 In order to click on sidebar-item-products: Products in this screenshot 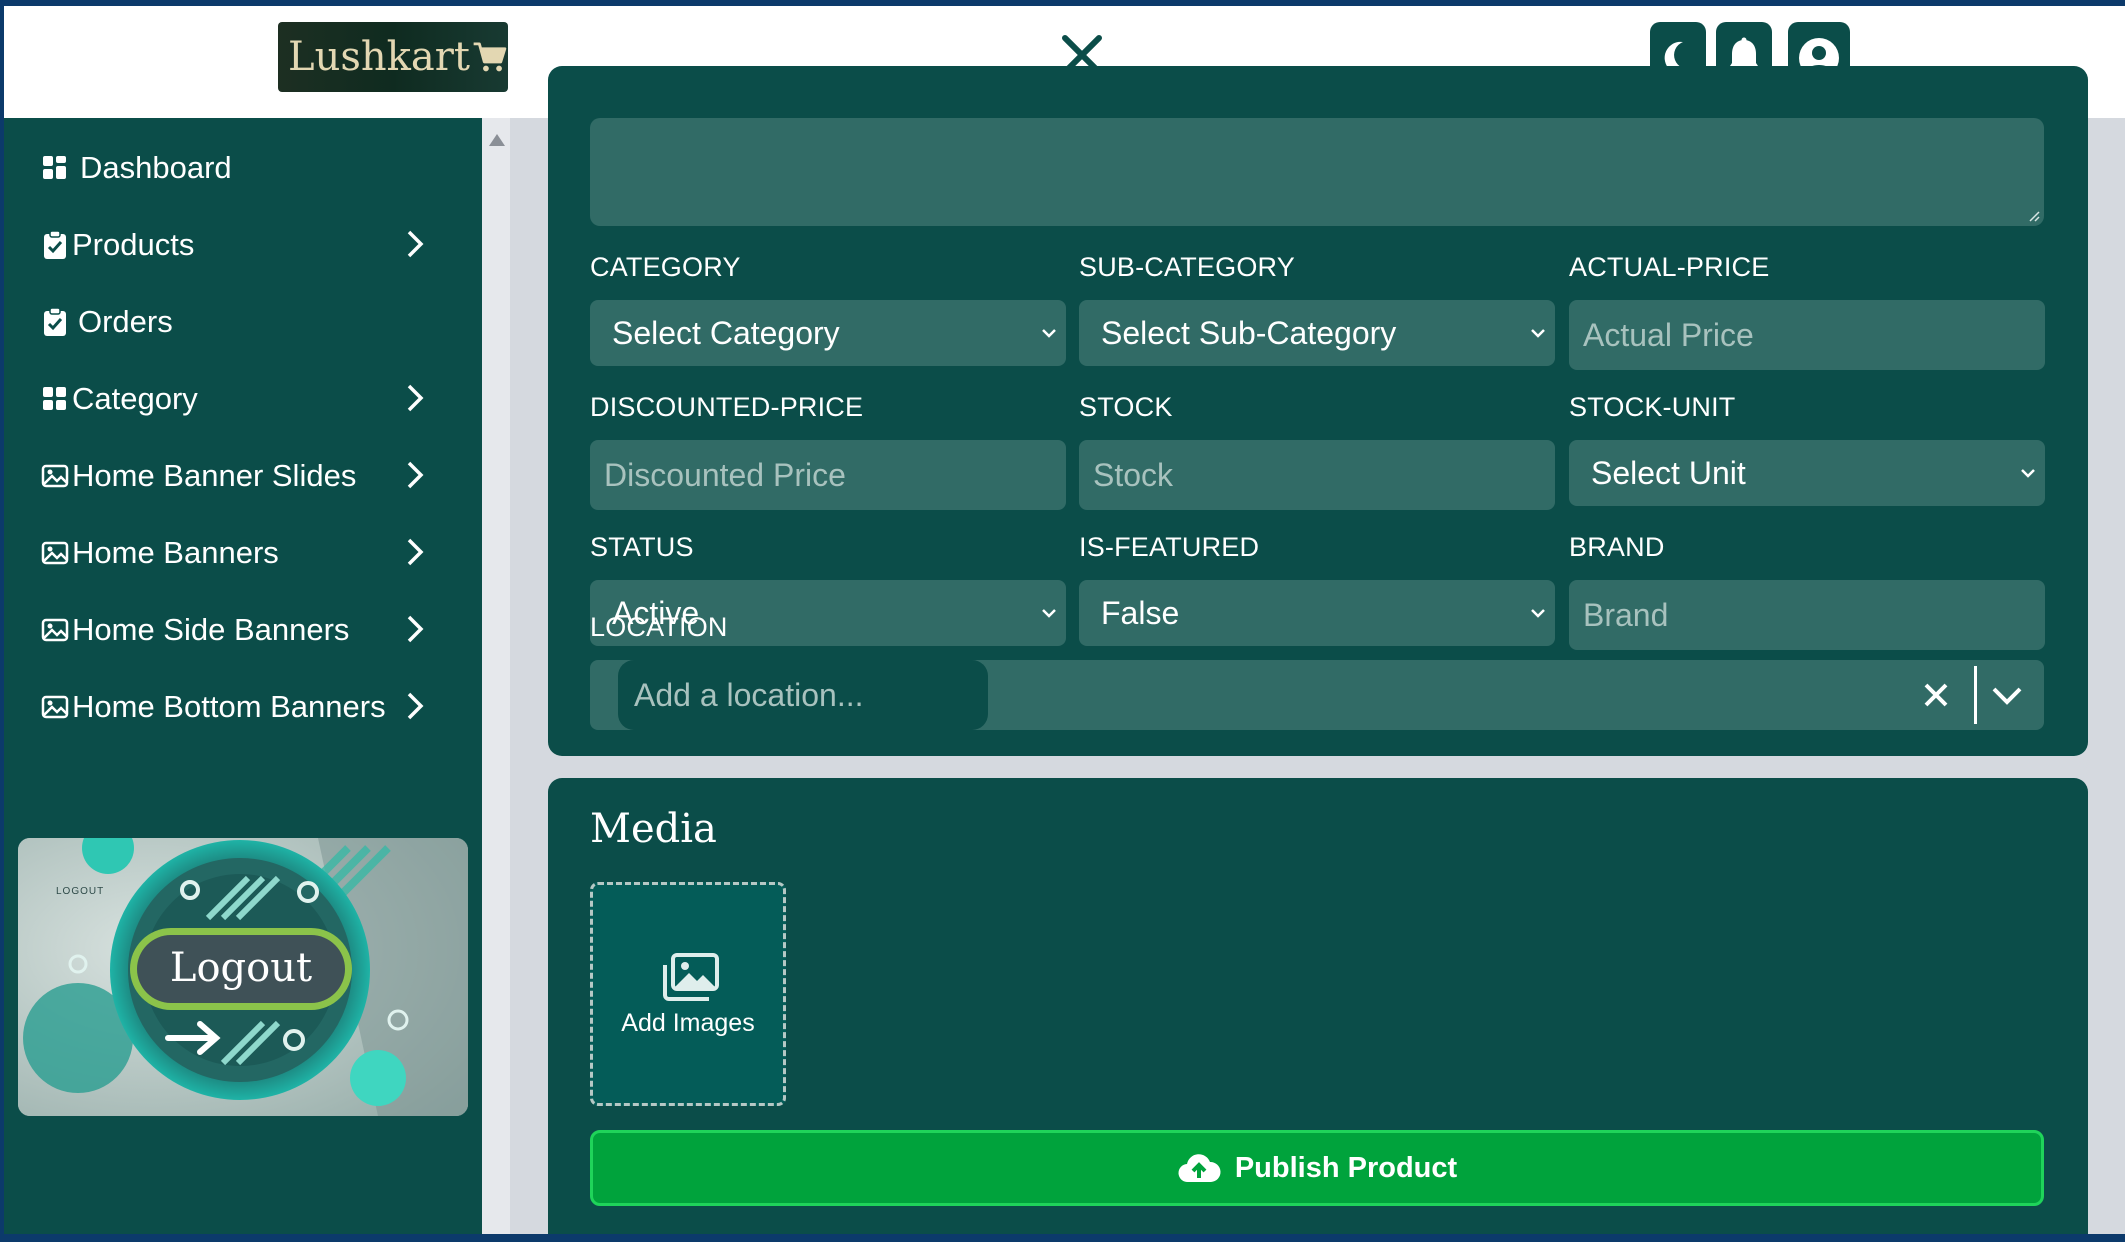, I will do `click(250, 245)`.